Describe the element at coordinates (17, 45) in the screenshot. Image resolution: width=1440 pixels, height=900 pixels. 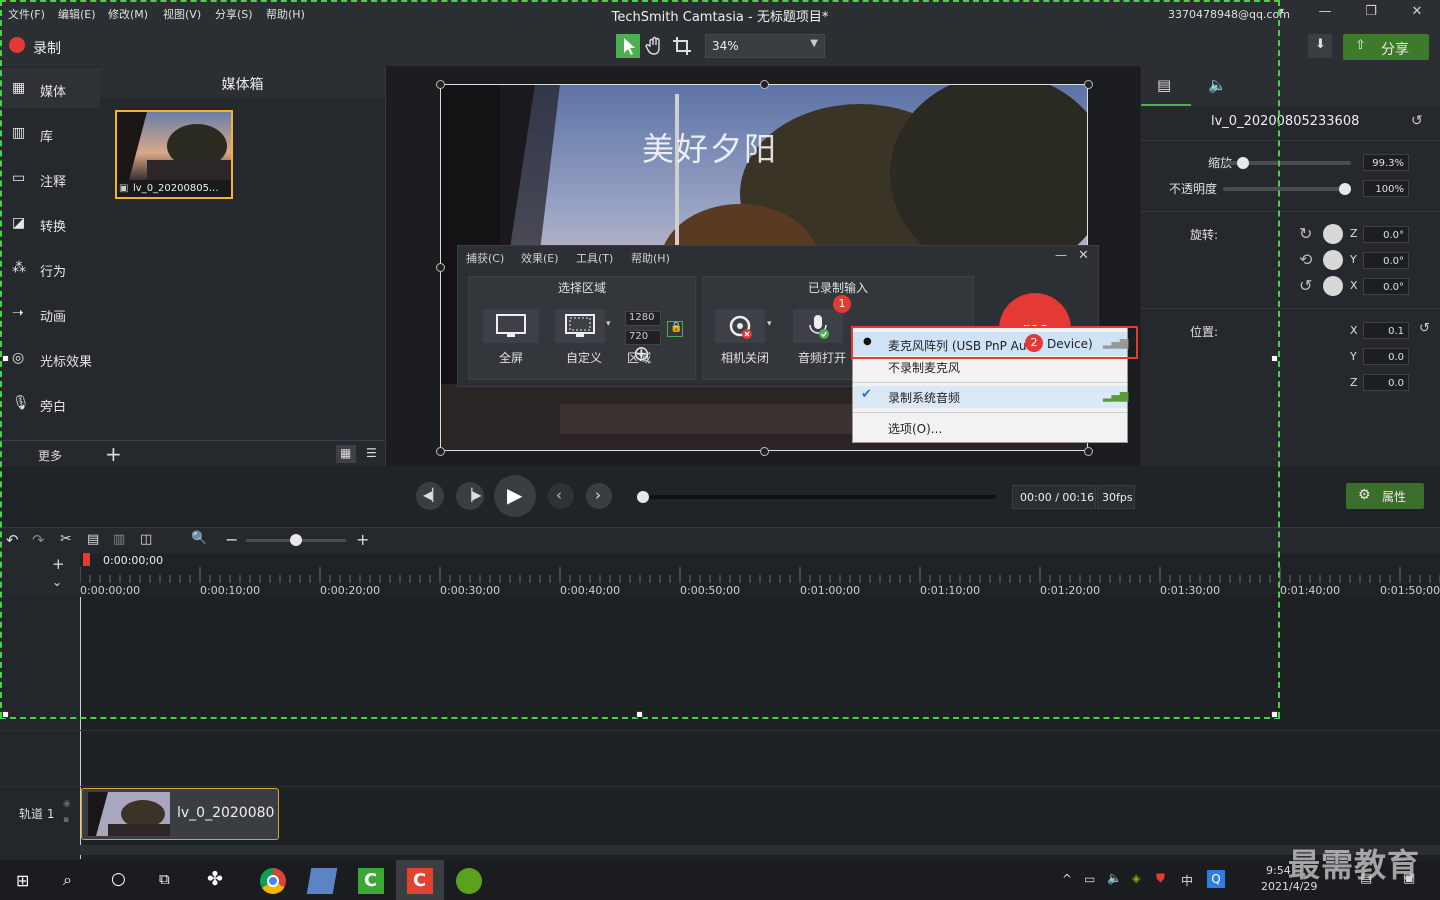
I see `record-dot-icon` at that location.